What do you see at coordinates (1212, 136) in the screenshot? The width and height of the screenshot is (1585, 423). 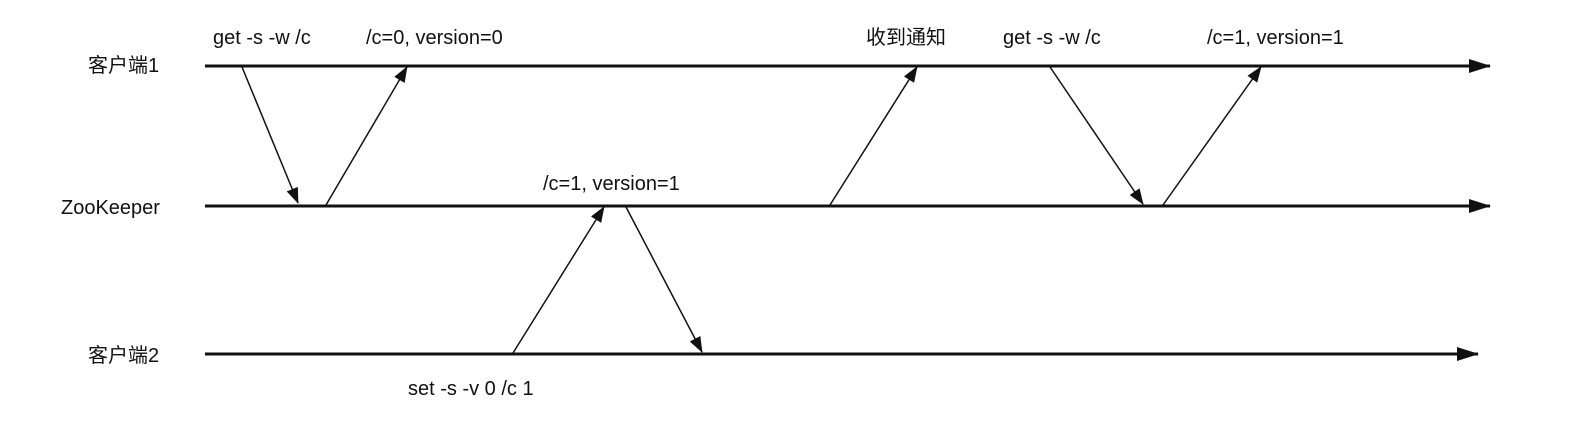 I see `arrow-response-v1` at bounding box center [1212, 136].